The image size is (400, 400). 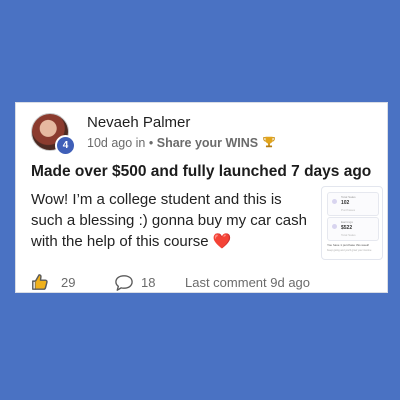 What do you see at coordinates (348, 245) in the screenshot?
I see `mini-footer-text: You have 1 purchase this week!` at bounding box center [348, 245].